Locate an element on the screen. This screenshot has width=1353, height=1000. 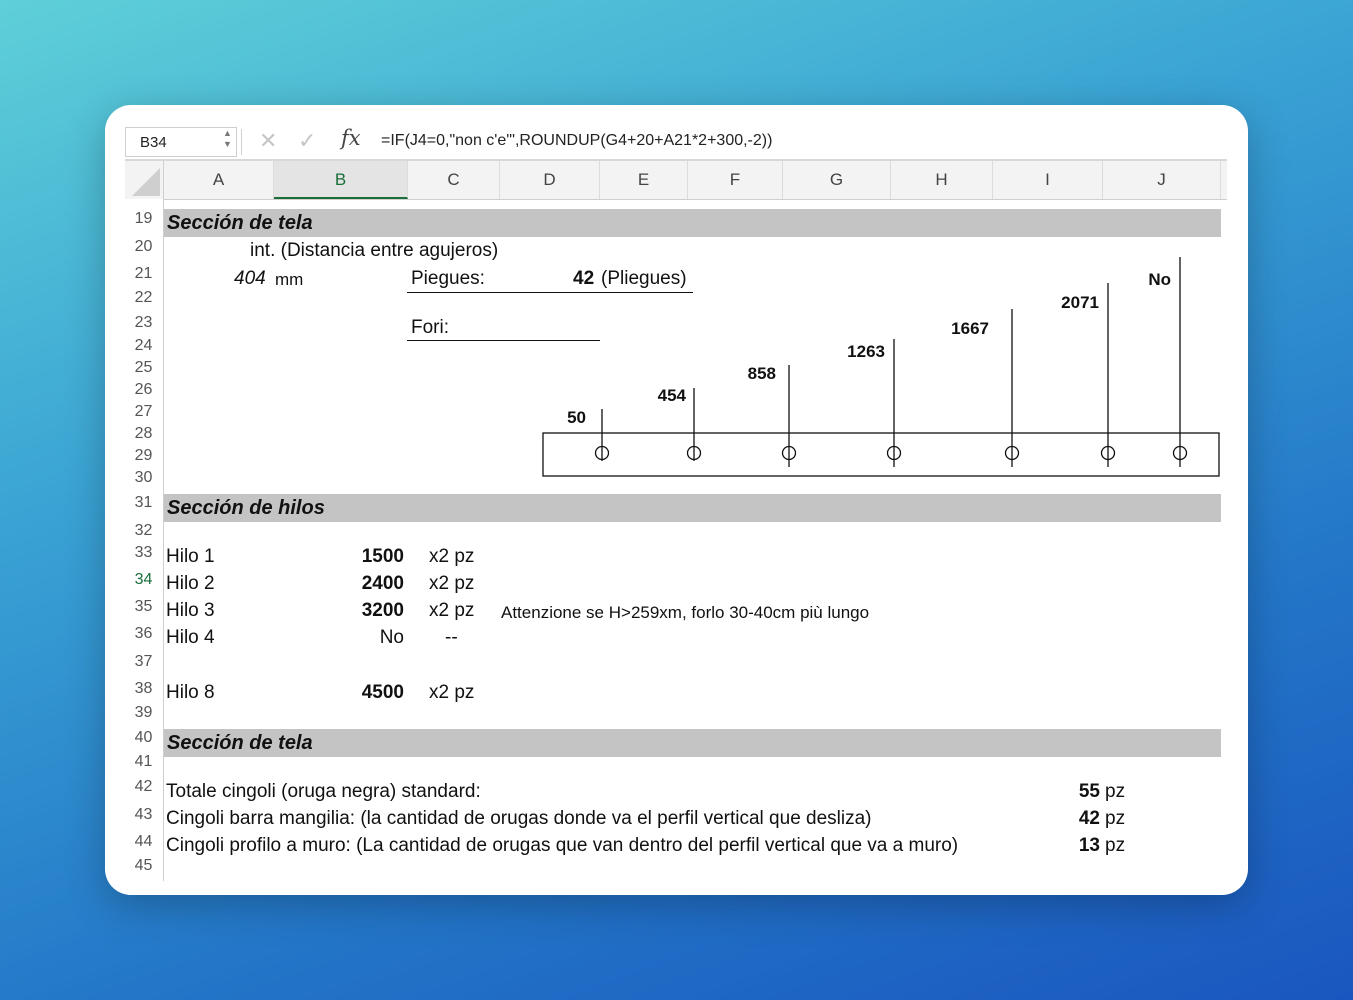
cingoli-value: 42 is located at coordinates (1089, 818).